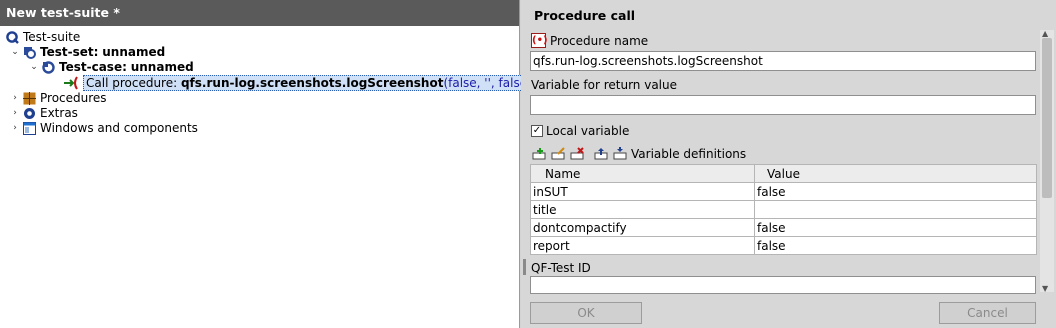 This screenshot has width=1056, height=328. I want to click on cell-name: dontcompactify, so click(642, 227).